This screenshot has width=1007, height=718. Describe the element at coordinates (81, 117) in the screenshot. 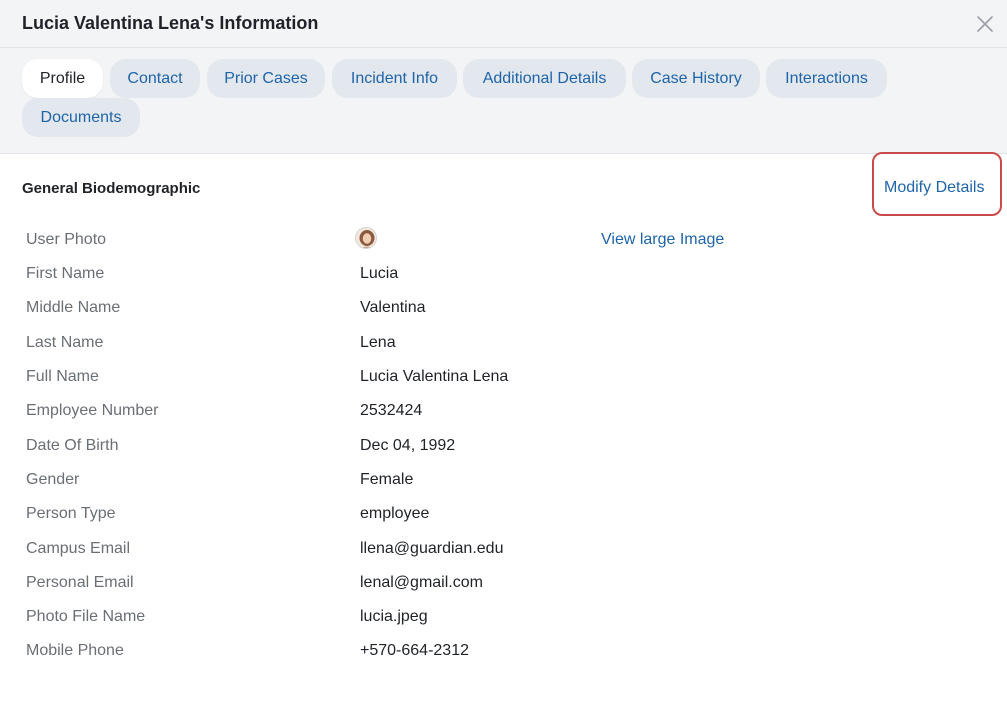

I see `tab-documents: Documents` at that location.